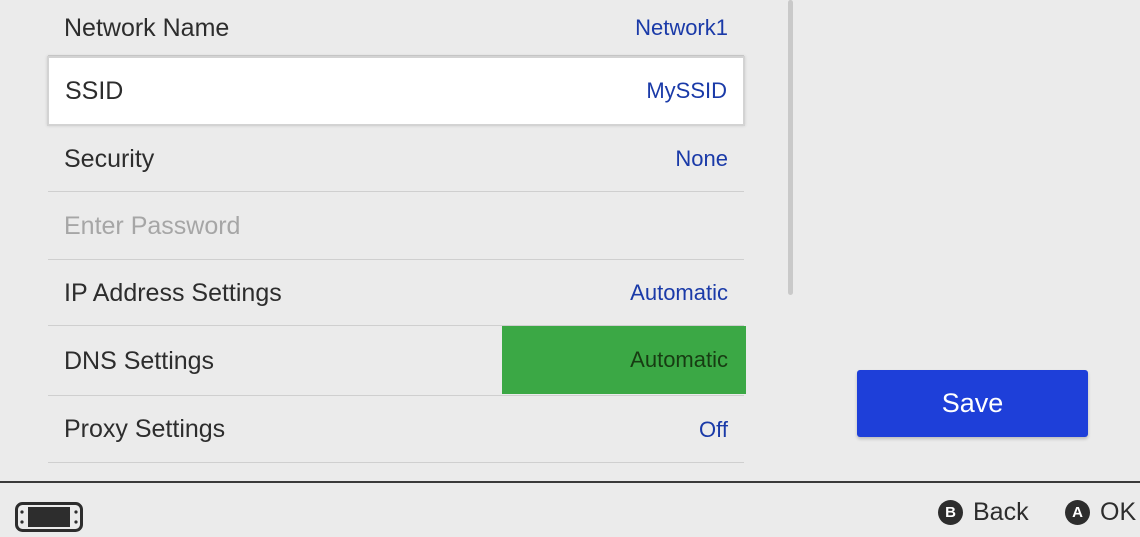 Image resolution: width=1140 pixels, height=537 pixels. What do you see at coordinates (94, 90) in the screenshot?
I see `ssid-label: SSID` at bounding box center [94, 90].